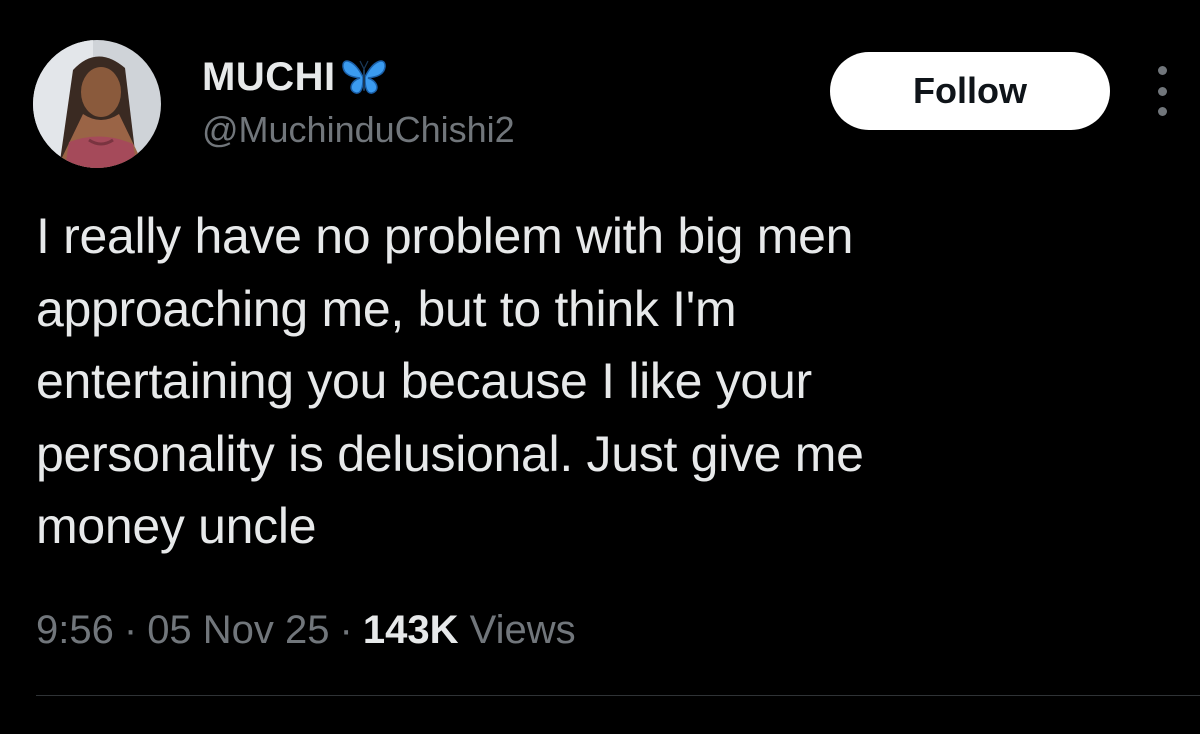 The width and height of the screenshot is (1200, 734). What do you see at coordinates (238, 630) in the screenshot?
I see `tweet-date: 05 Nov 25` at bounding box center [238, 630].